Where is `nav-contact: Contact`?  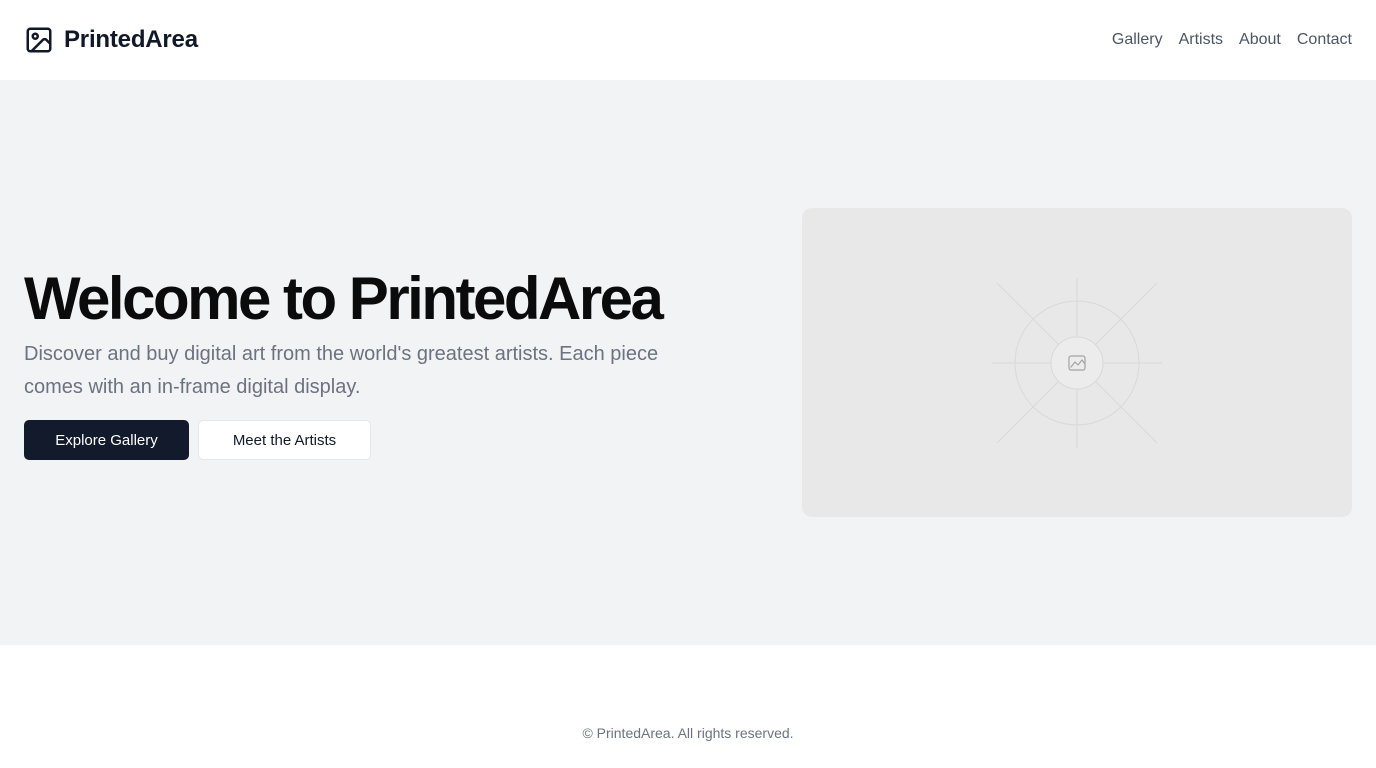 nav-contact: Contact is located at coordinates (1324, 40).